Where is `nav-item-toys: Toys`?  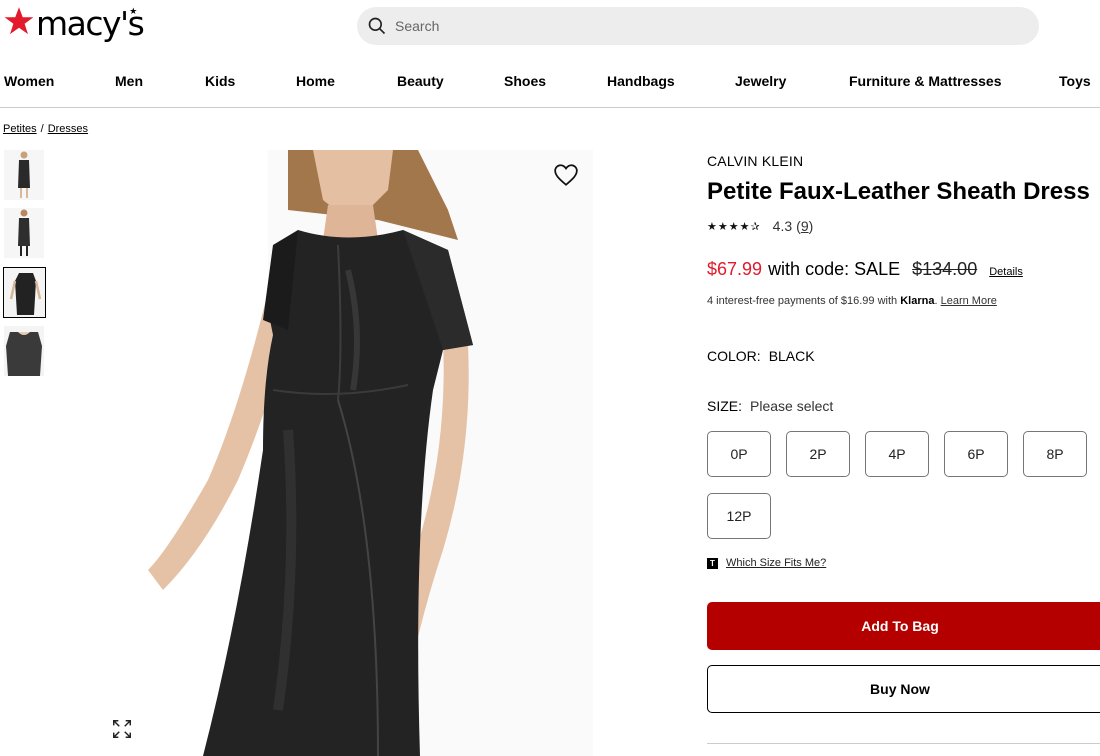
nav-item-toys: Toys is located at coordinates (1075, 81).